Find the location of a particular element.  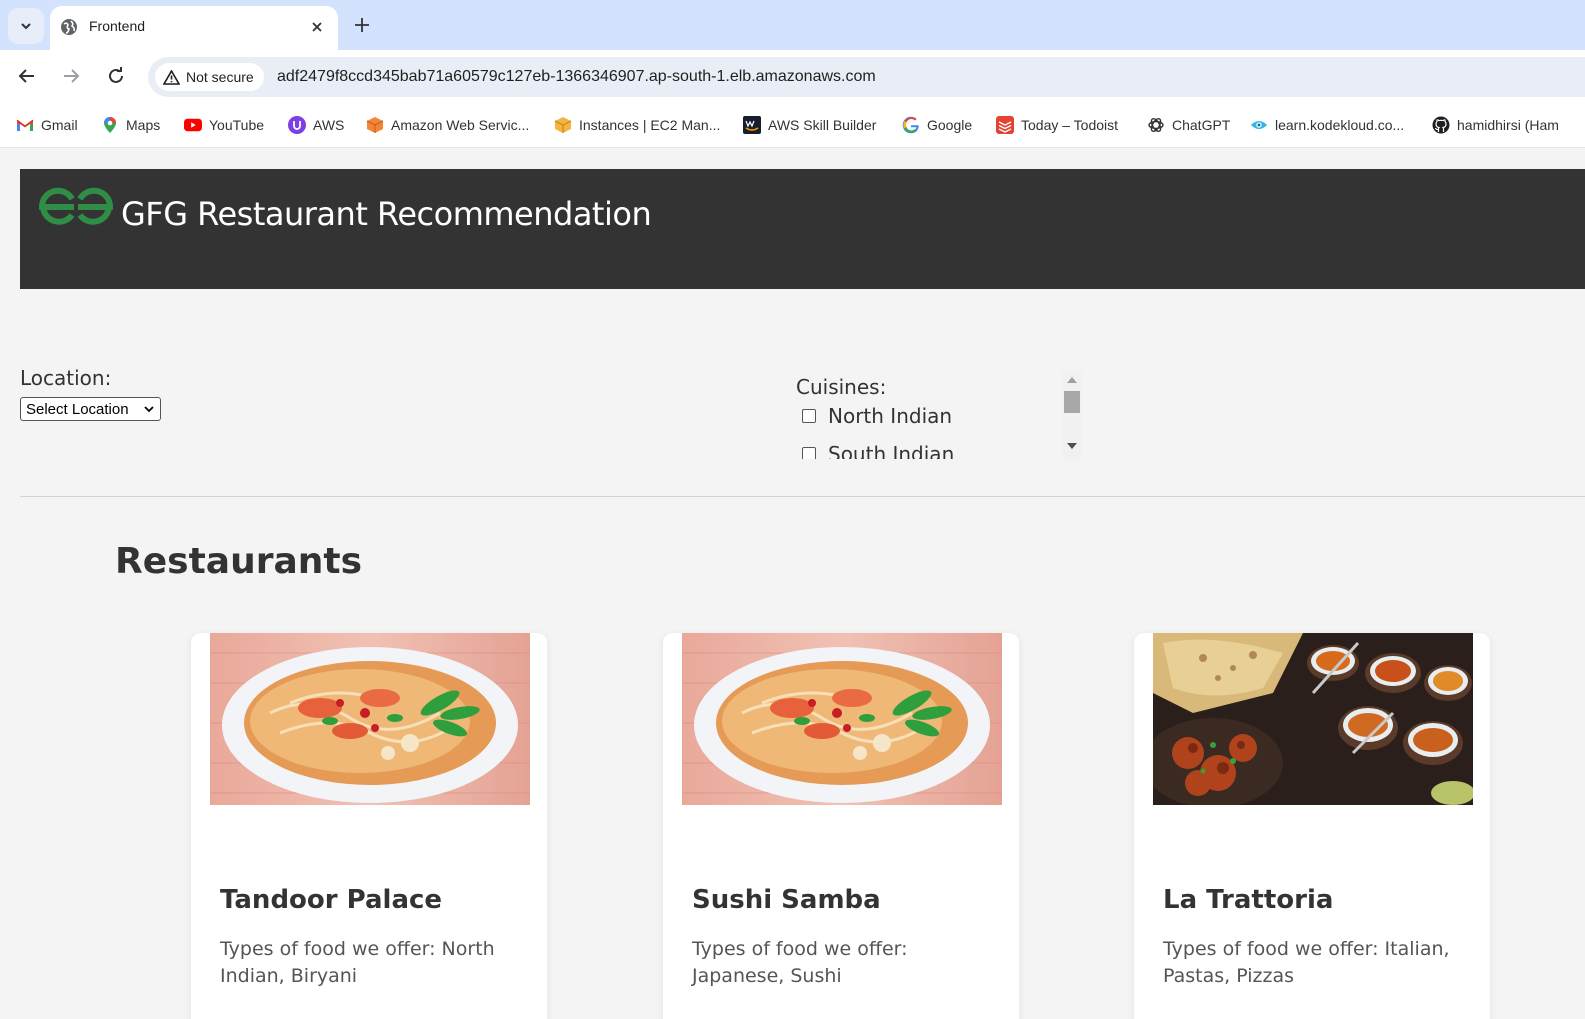

gmail-icon is located at coordinates (25, 125).